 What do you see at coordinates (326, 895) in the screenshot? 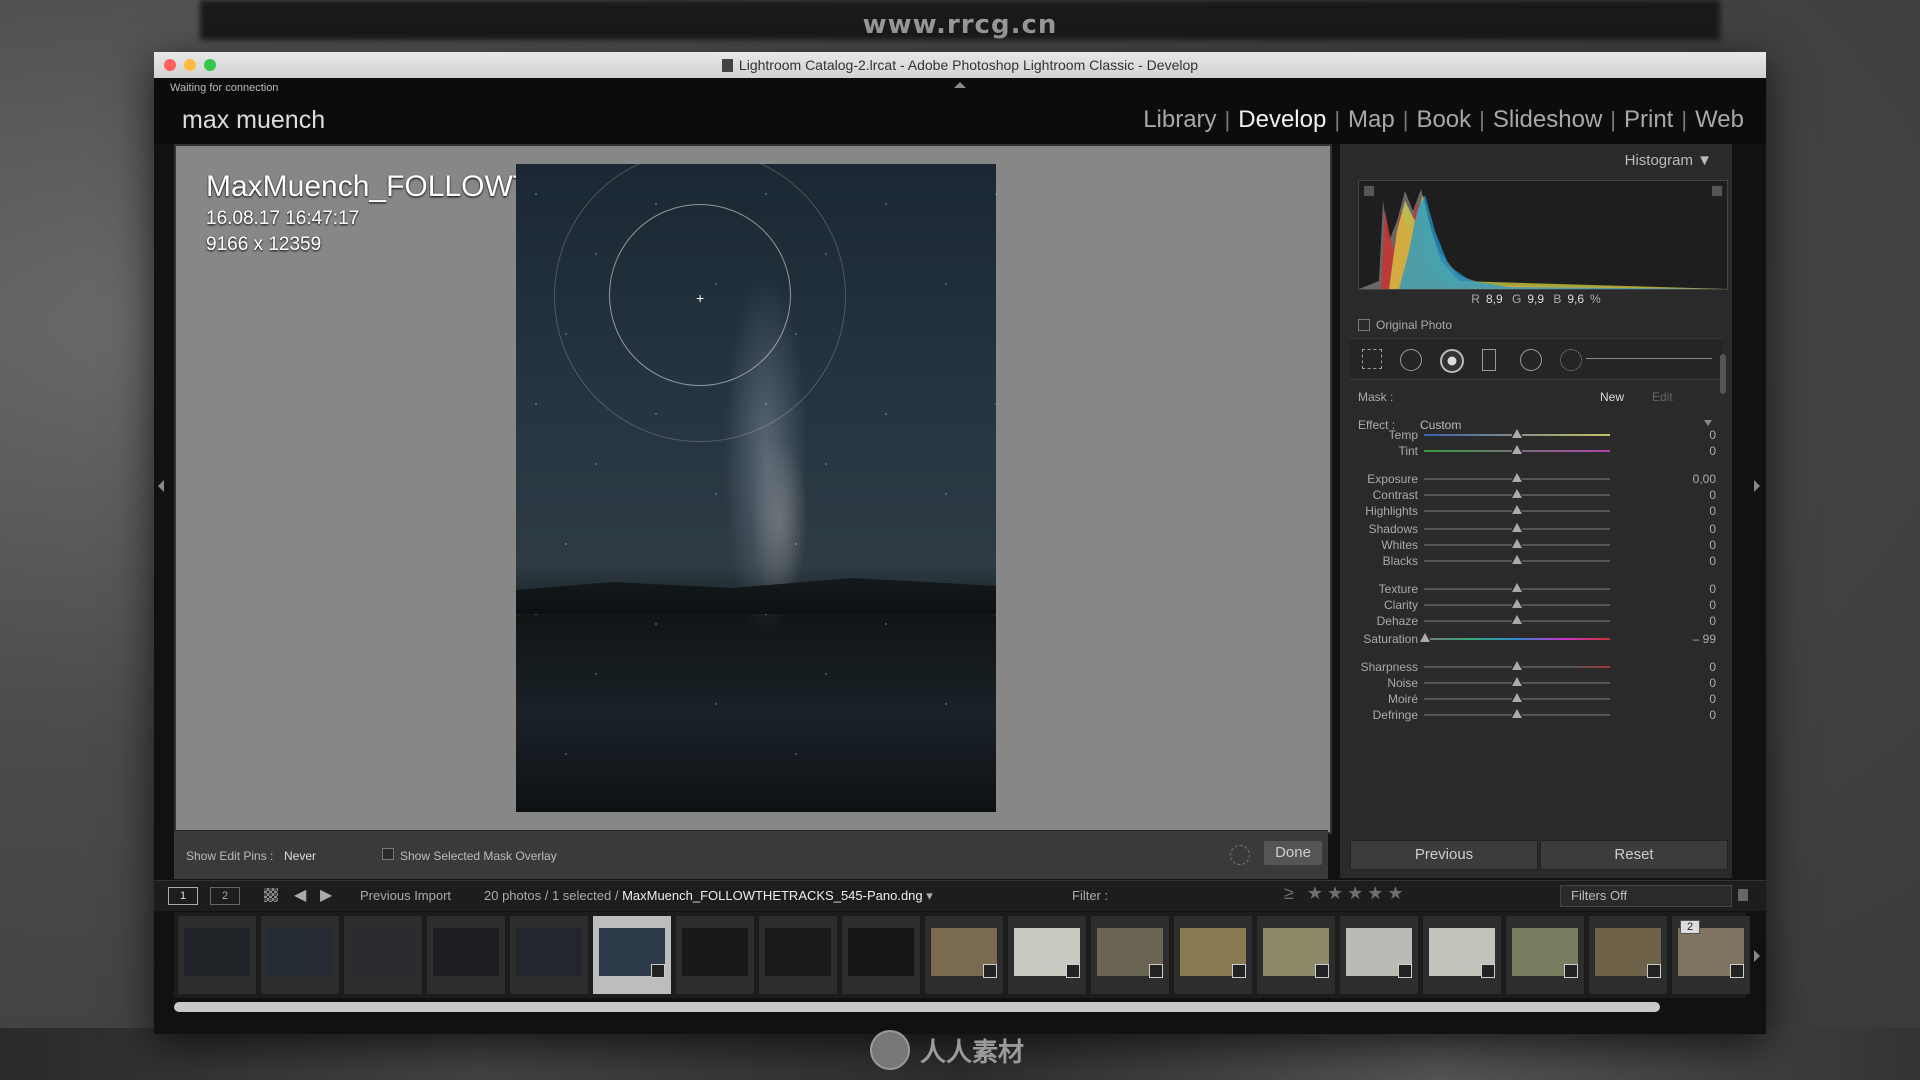
I see `forward-arrow-icon: ▶` at bounding box center [326, 895].